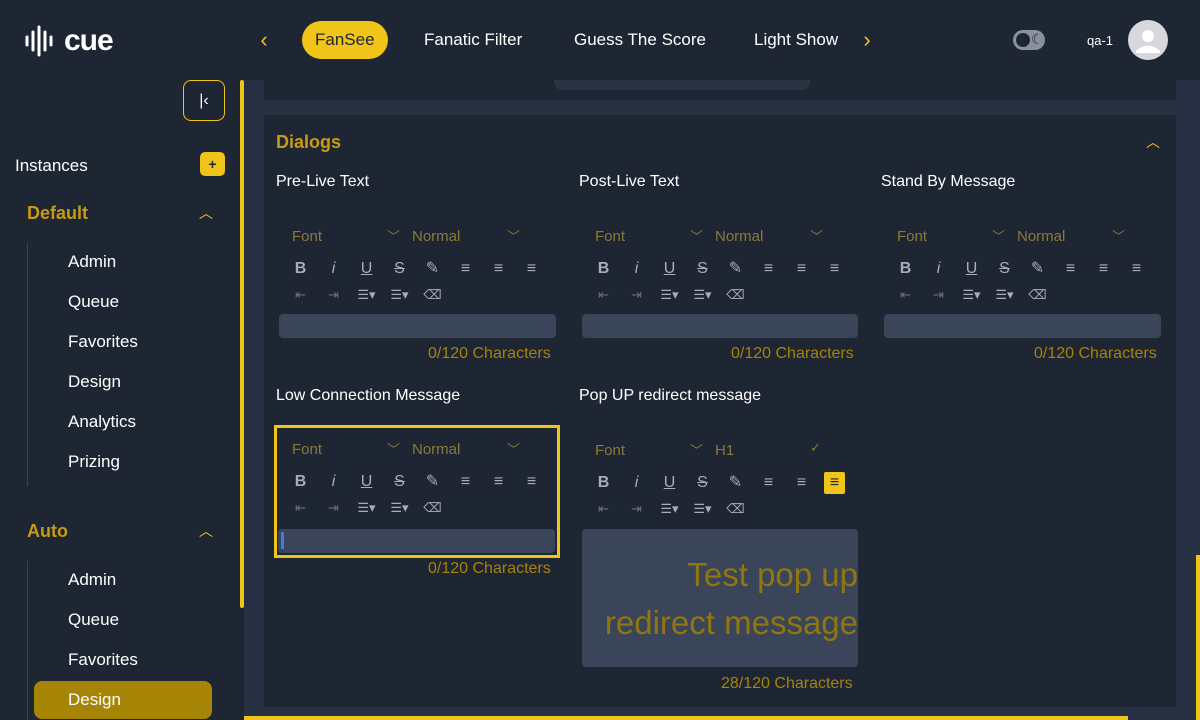 This screenshot has height=720, width=1200. I want to click on tab-light-show: Light Show, so click(796, 40).